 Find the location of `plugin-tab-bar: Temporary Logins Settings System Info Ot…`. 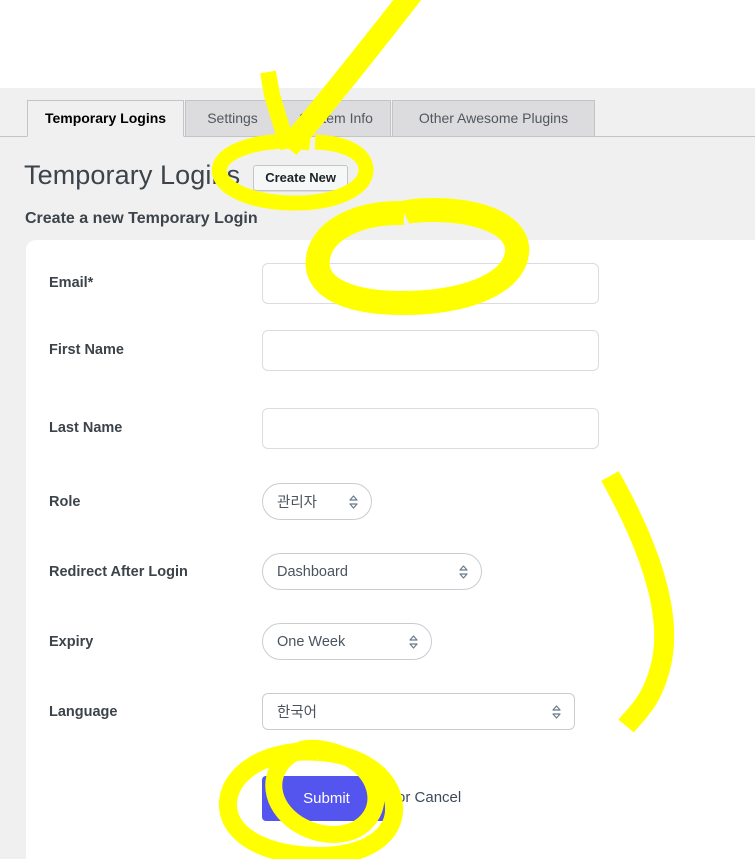

plugin-tab-bar: Temporary Logins Settings System Info Ot… is located at coordinates (377, 118).